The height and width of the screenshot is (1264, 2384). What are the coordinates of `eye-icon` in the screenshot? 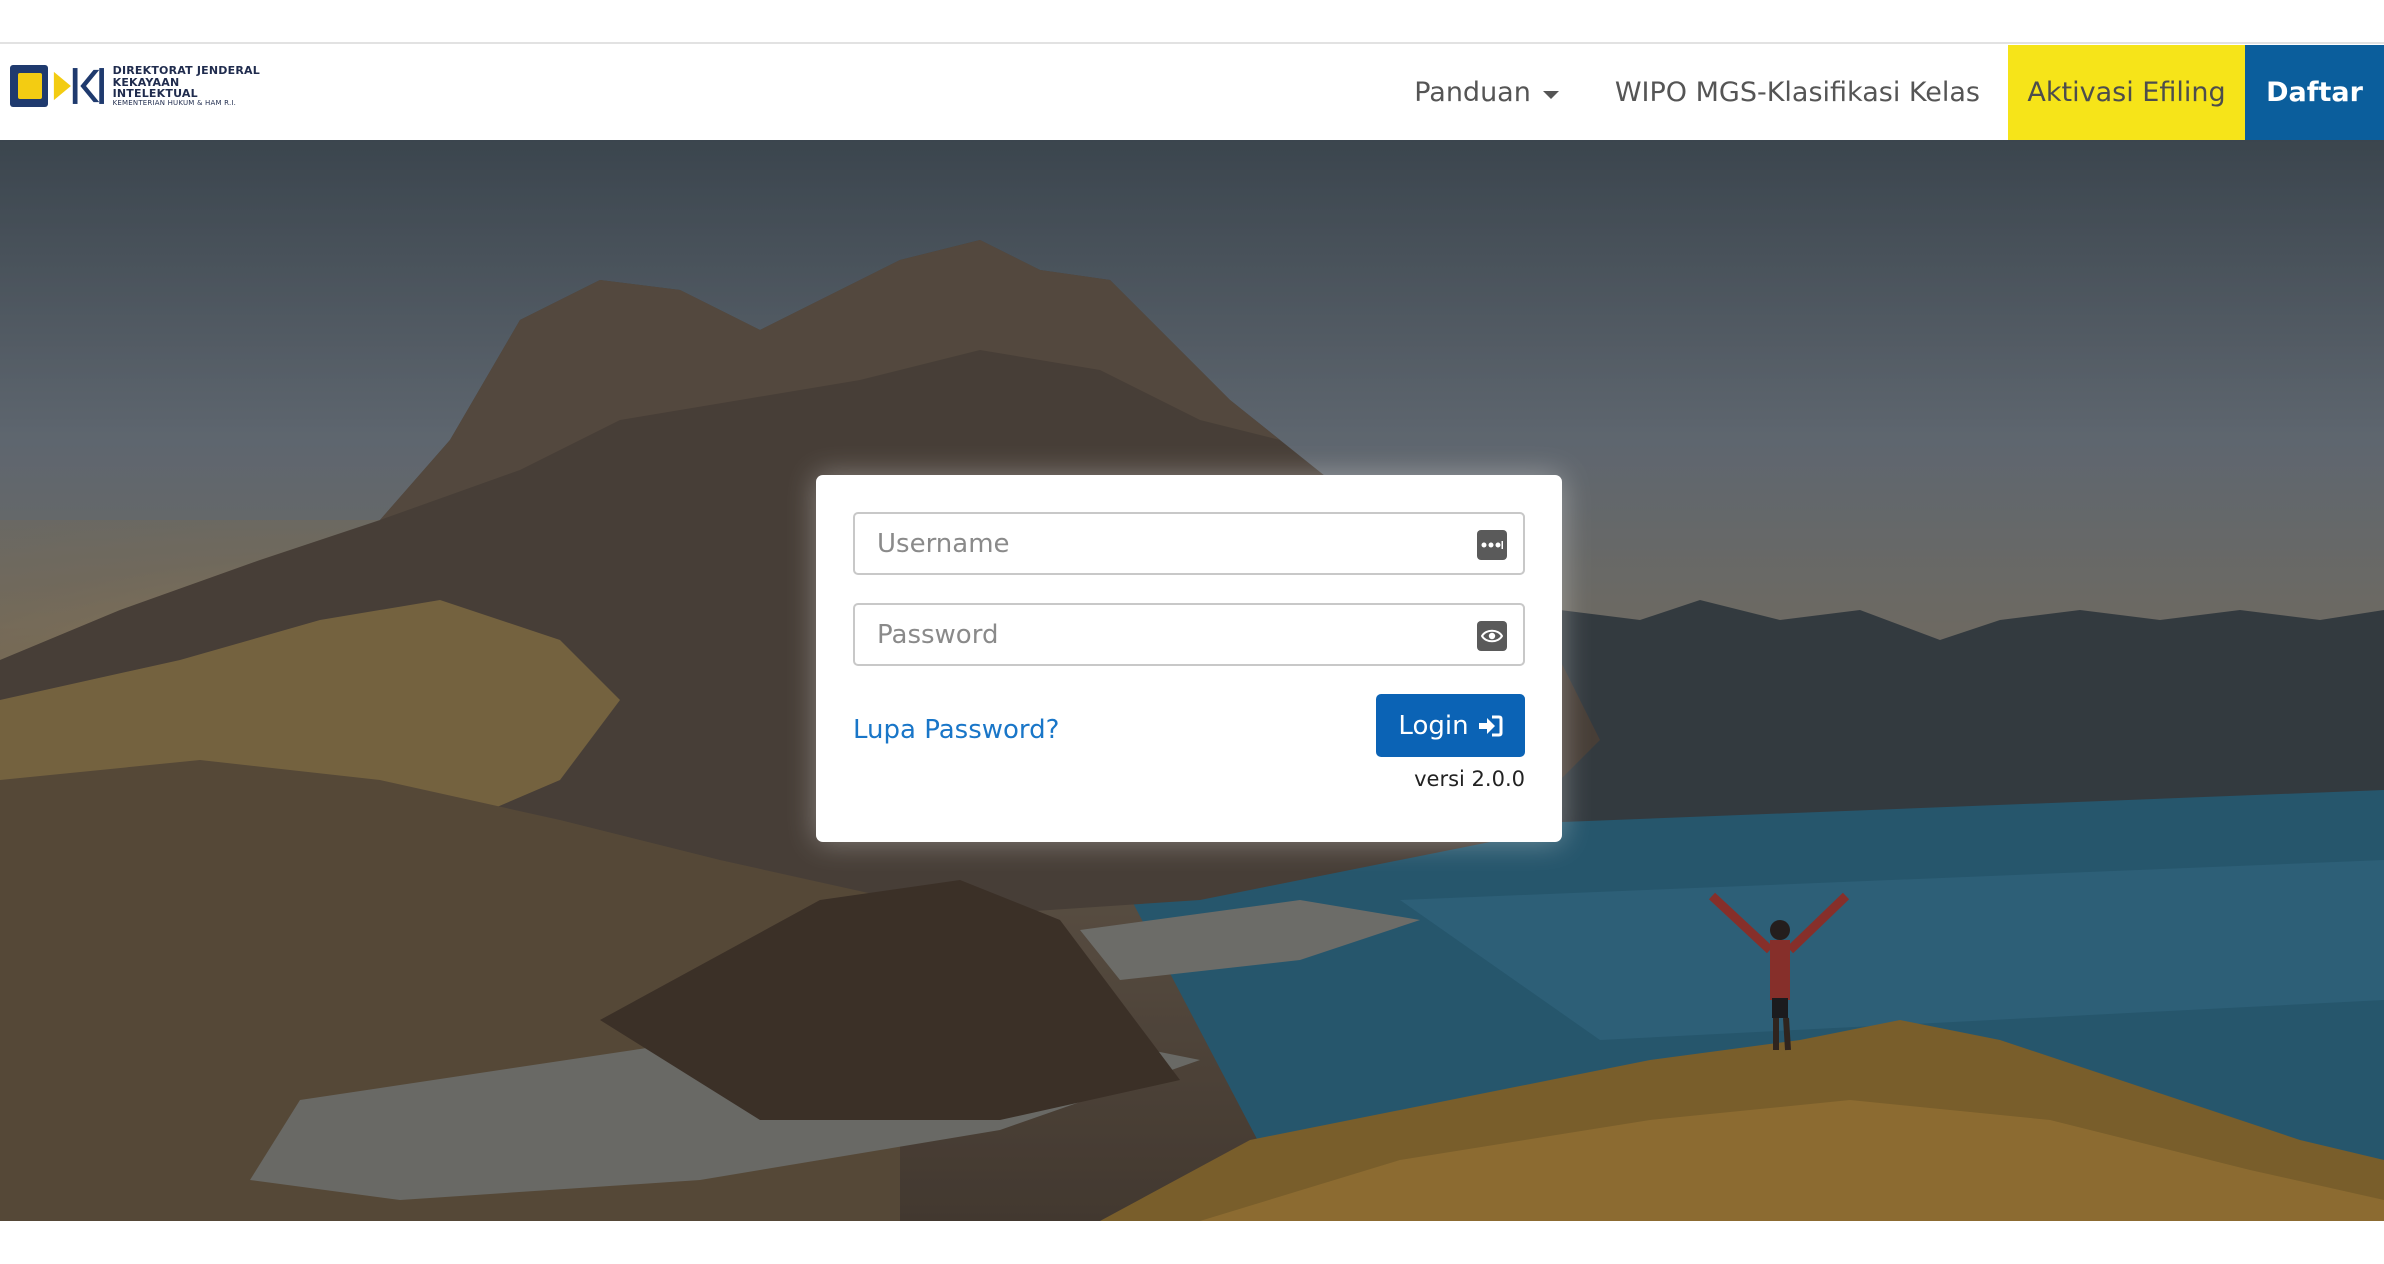 It's located at (1492, 636).